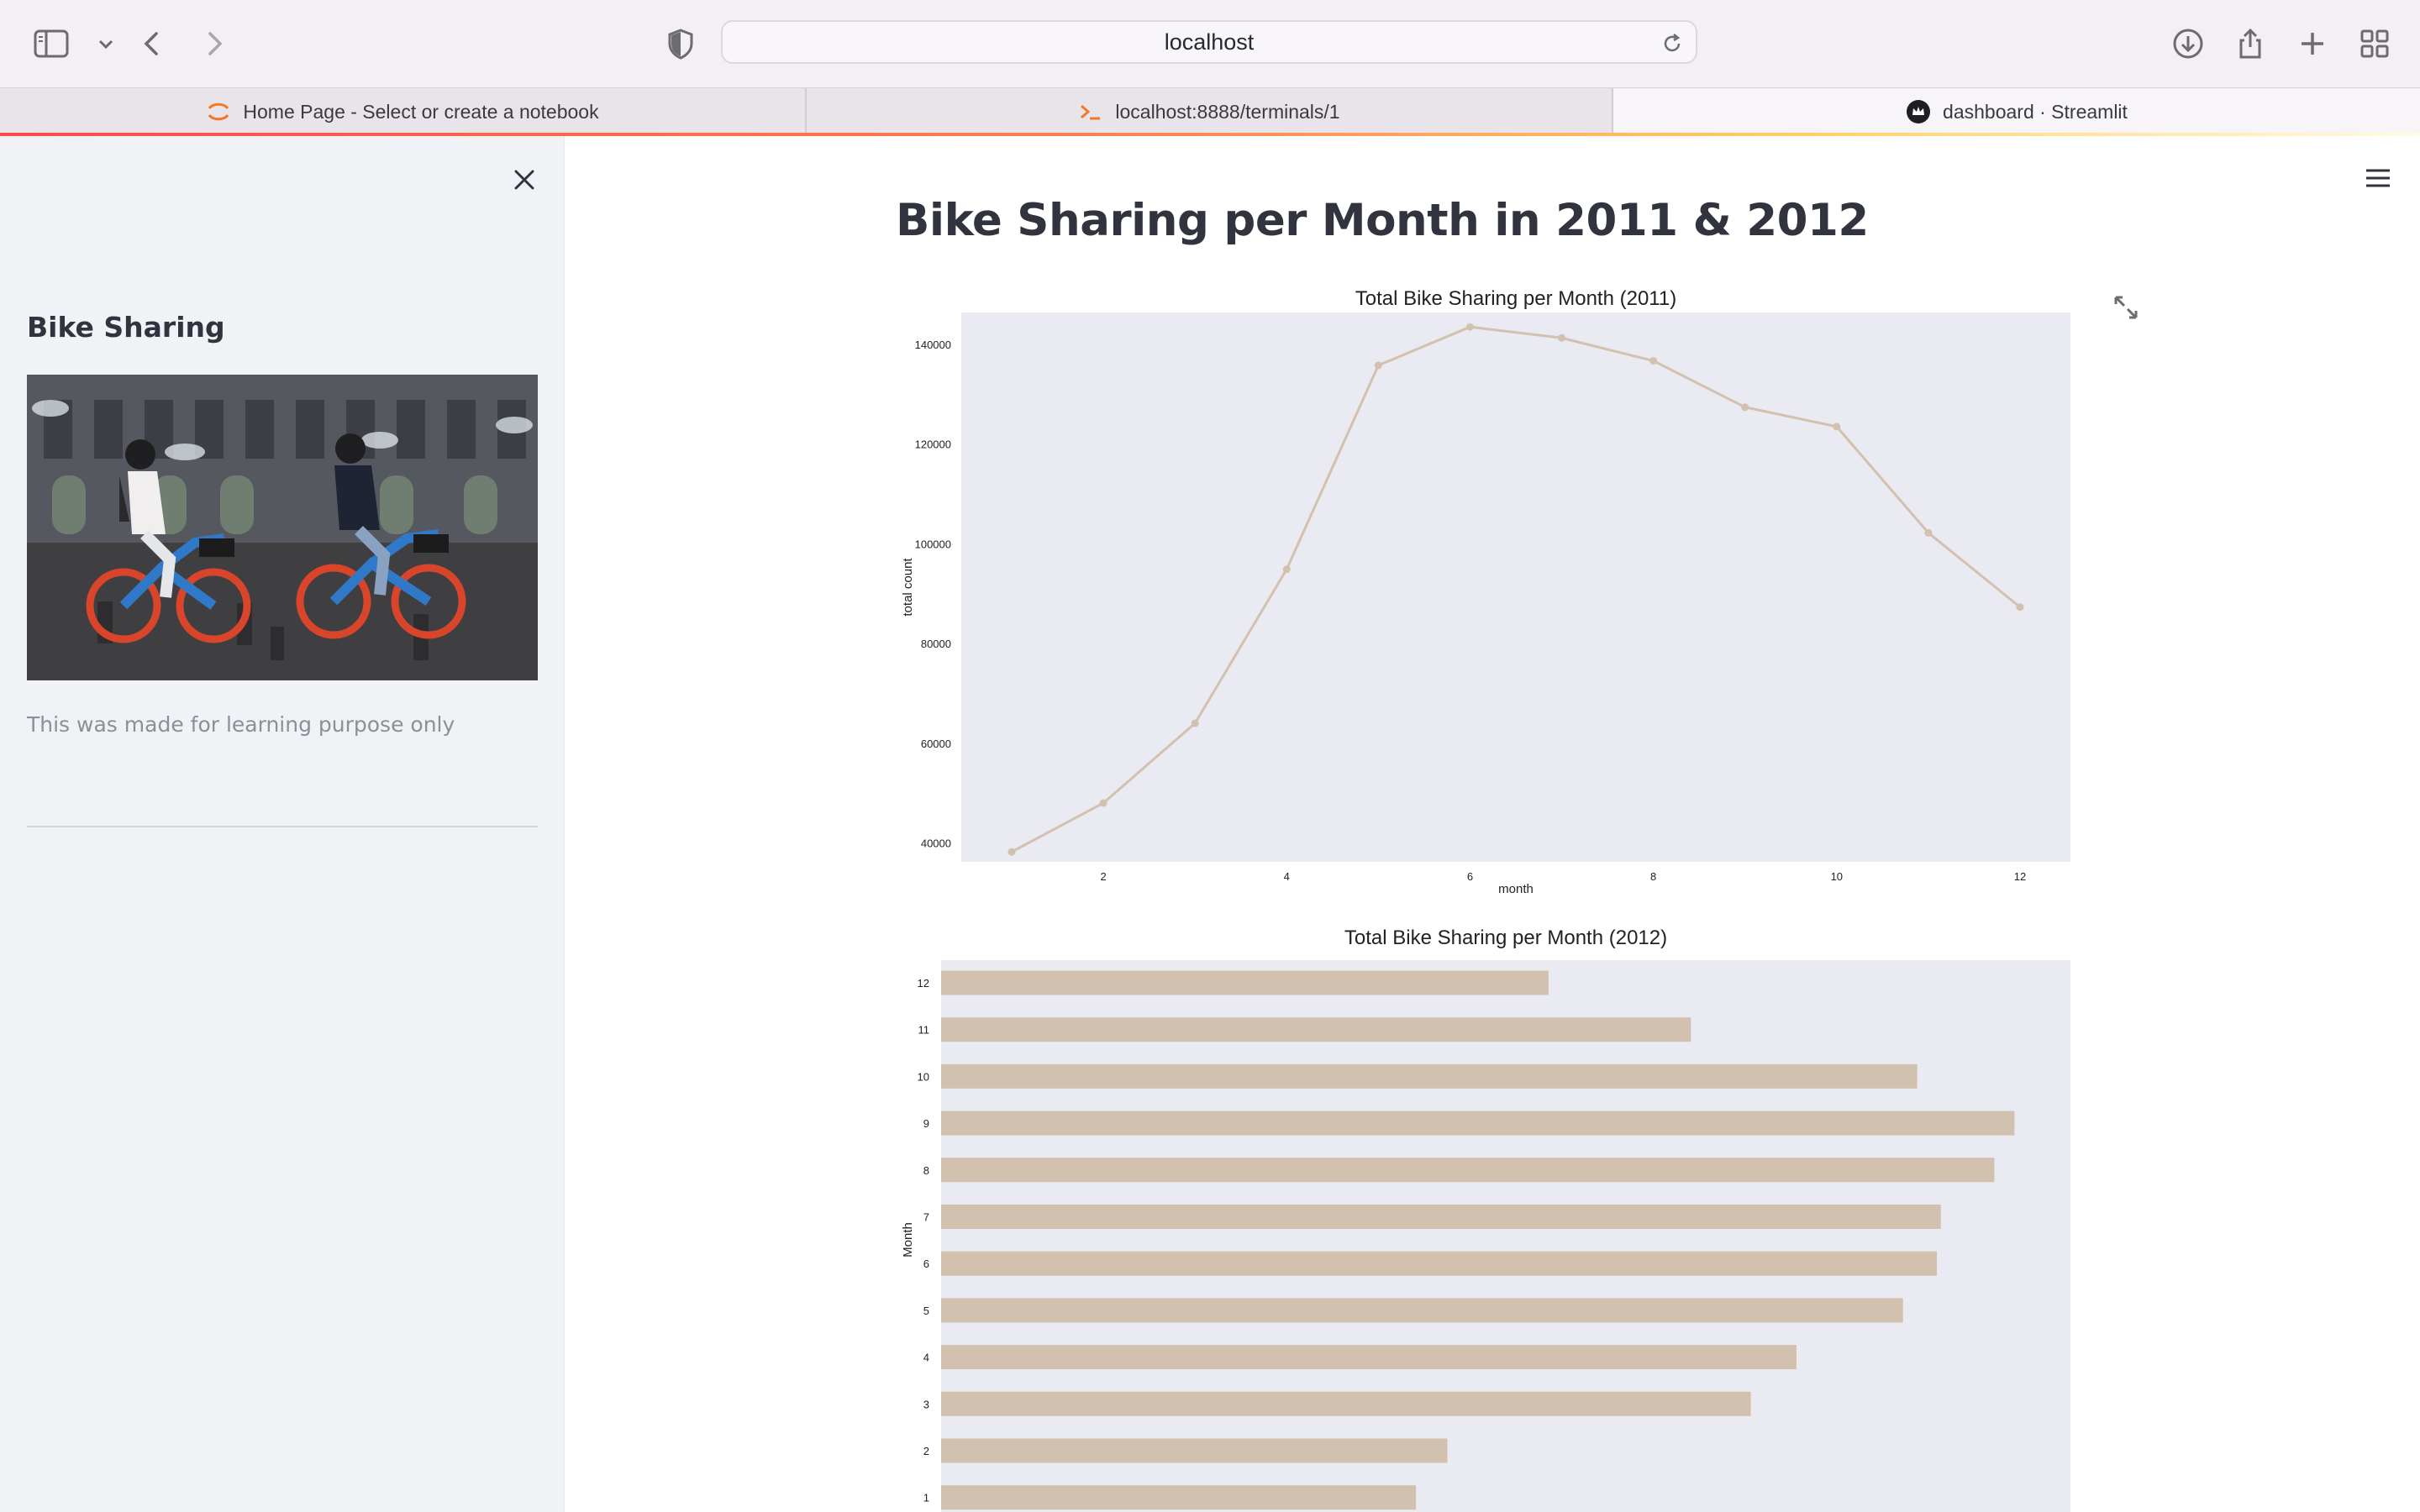 This screenshot has width=2420, height=1512. Describe the element at coordinates (1470, 876) in the screenshot. I see `x-tick-label: 6` at that location.